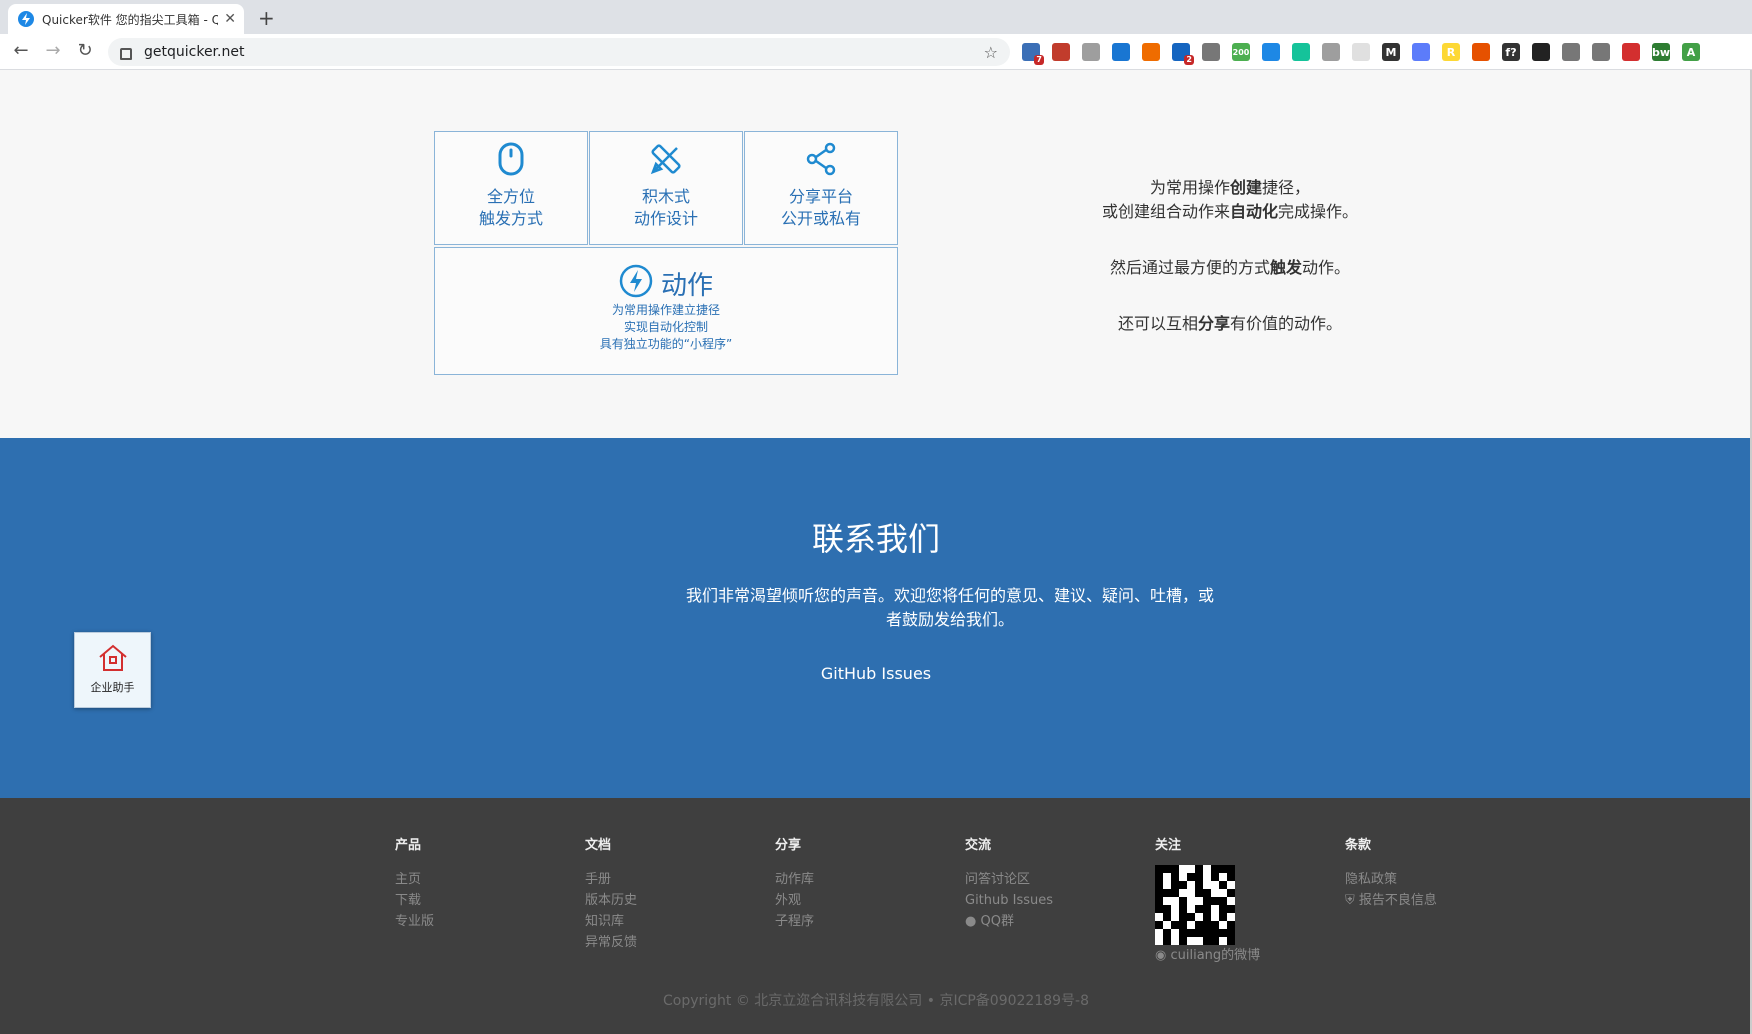  I want to click on ghost-icon, so click(1541, 52).